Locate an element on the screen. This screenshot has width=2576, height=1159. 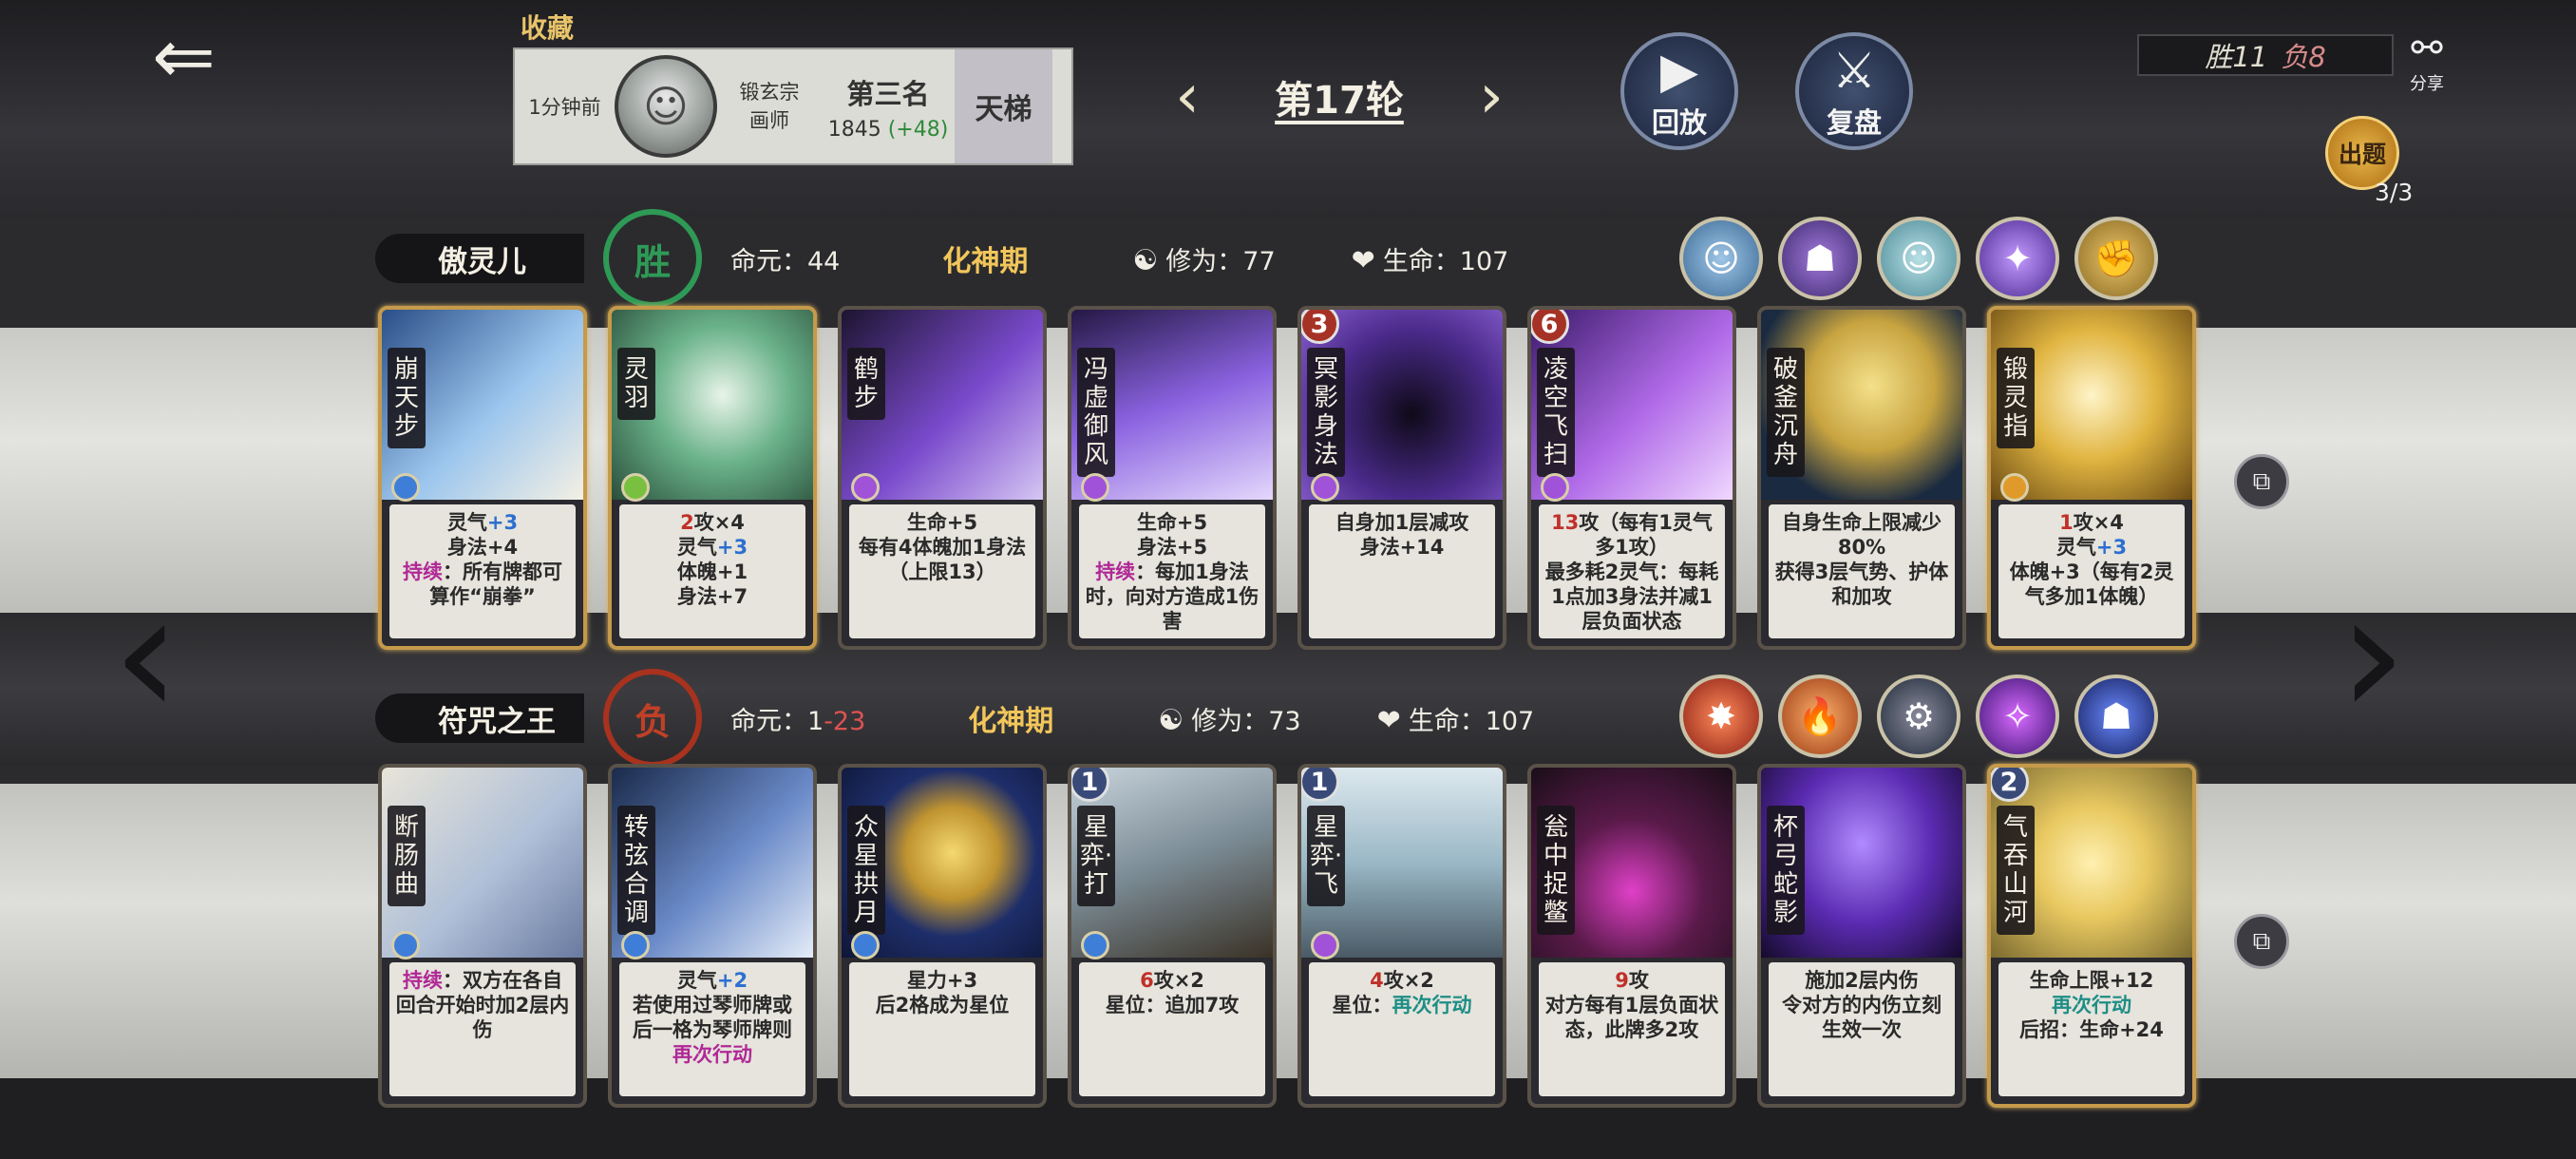
card: 冯虚御风 生命+5 身法+5 持续：每加1身法时，向对方造成1伤害 is located at coordinates (1172, 478).